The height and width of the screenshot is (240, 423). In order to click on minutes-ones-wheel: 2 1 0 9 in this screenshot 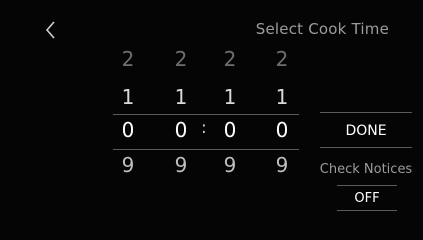, I will do `click(282, 110)`.